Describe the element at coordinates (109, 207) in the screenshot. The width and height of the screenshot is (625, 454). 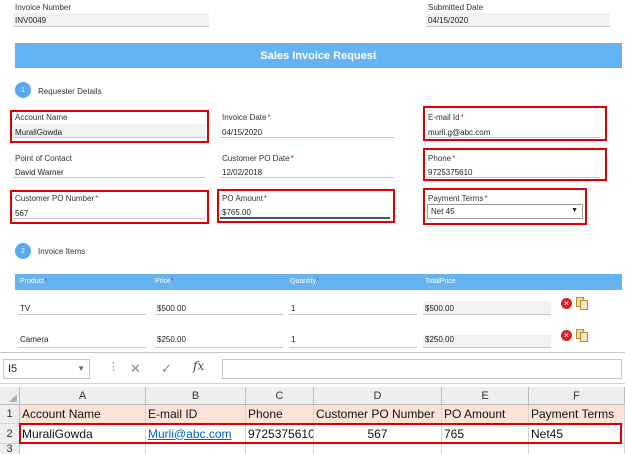
I see `highlight-customer-po-number` at that location.